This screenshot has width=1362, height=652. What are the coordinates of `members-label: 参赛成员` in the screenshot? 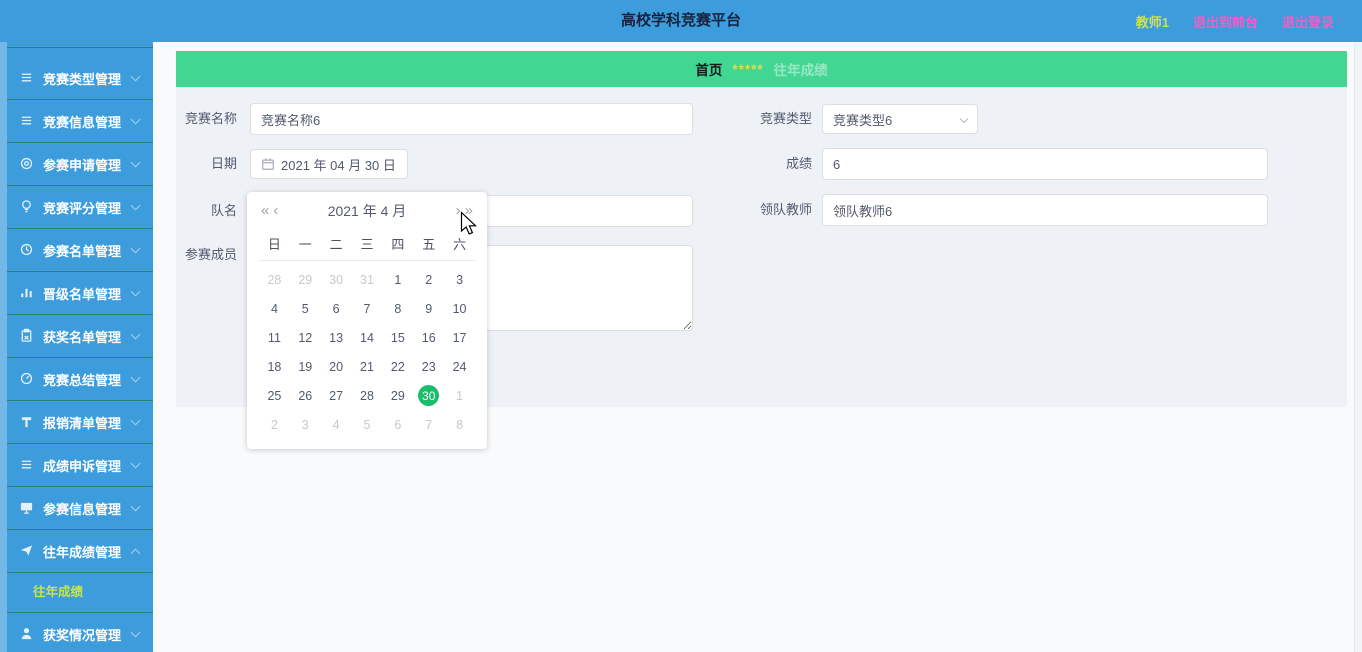 It's located at (210, 254).